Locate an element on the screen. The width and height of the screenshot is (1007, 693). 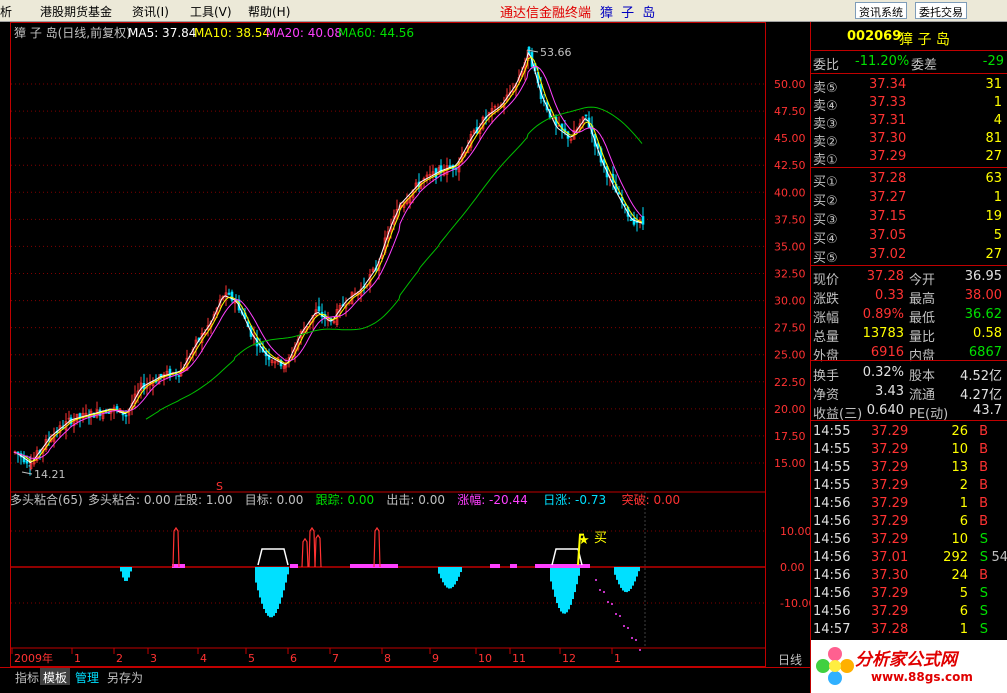
tick-row: 14:56 37.29 5 S is located at coordinates (909, 594).